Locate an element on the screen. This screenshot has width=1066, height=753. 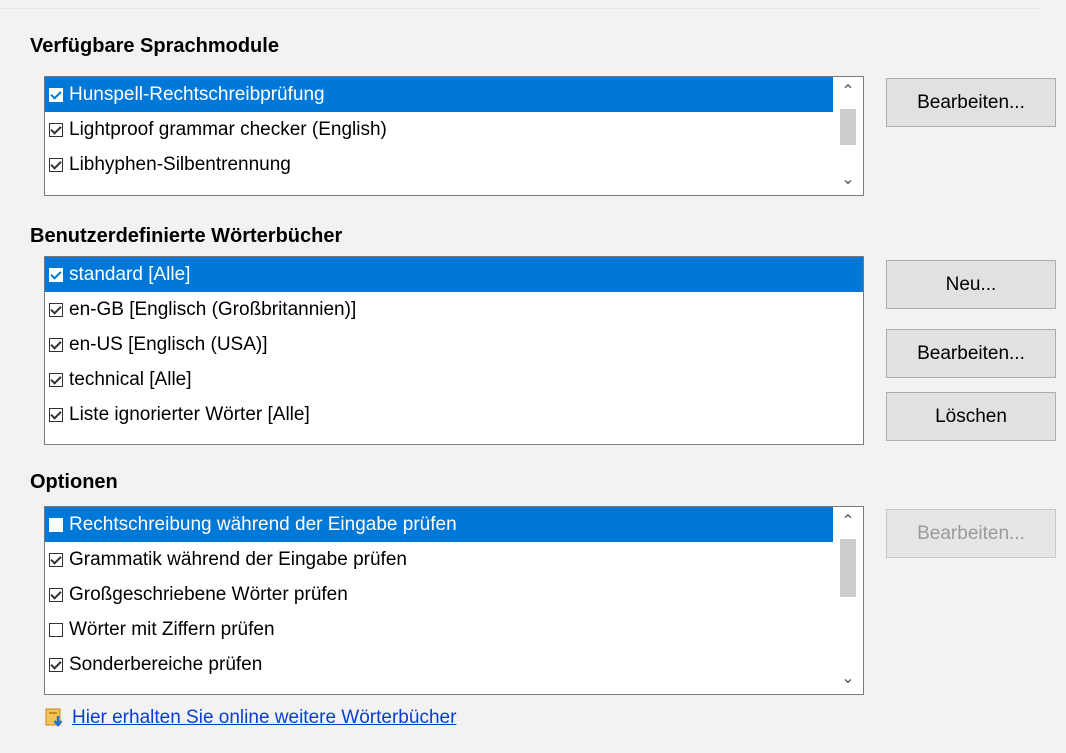
list-item-label: standard [Alle] is located at coordinates (130, 274).